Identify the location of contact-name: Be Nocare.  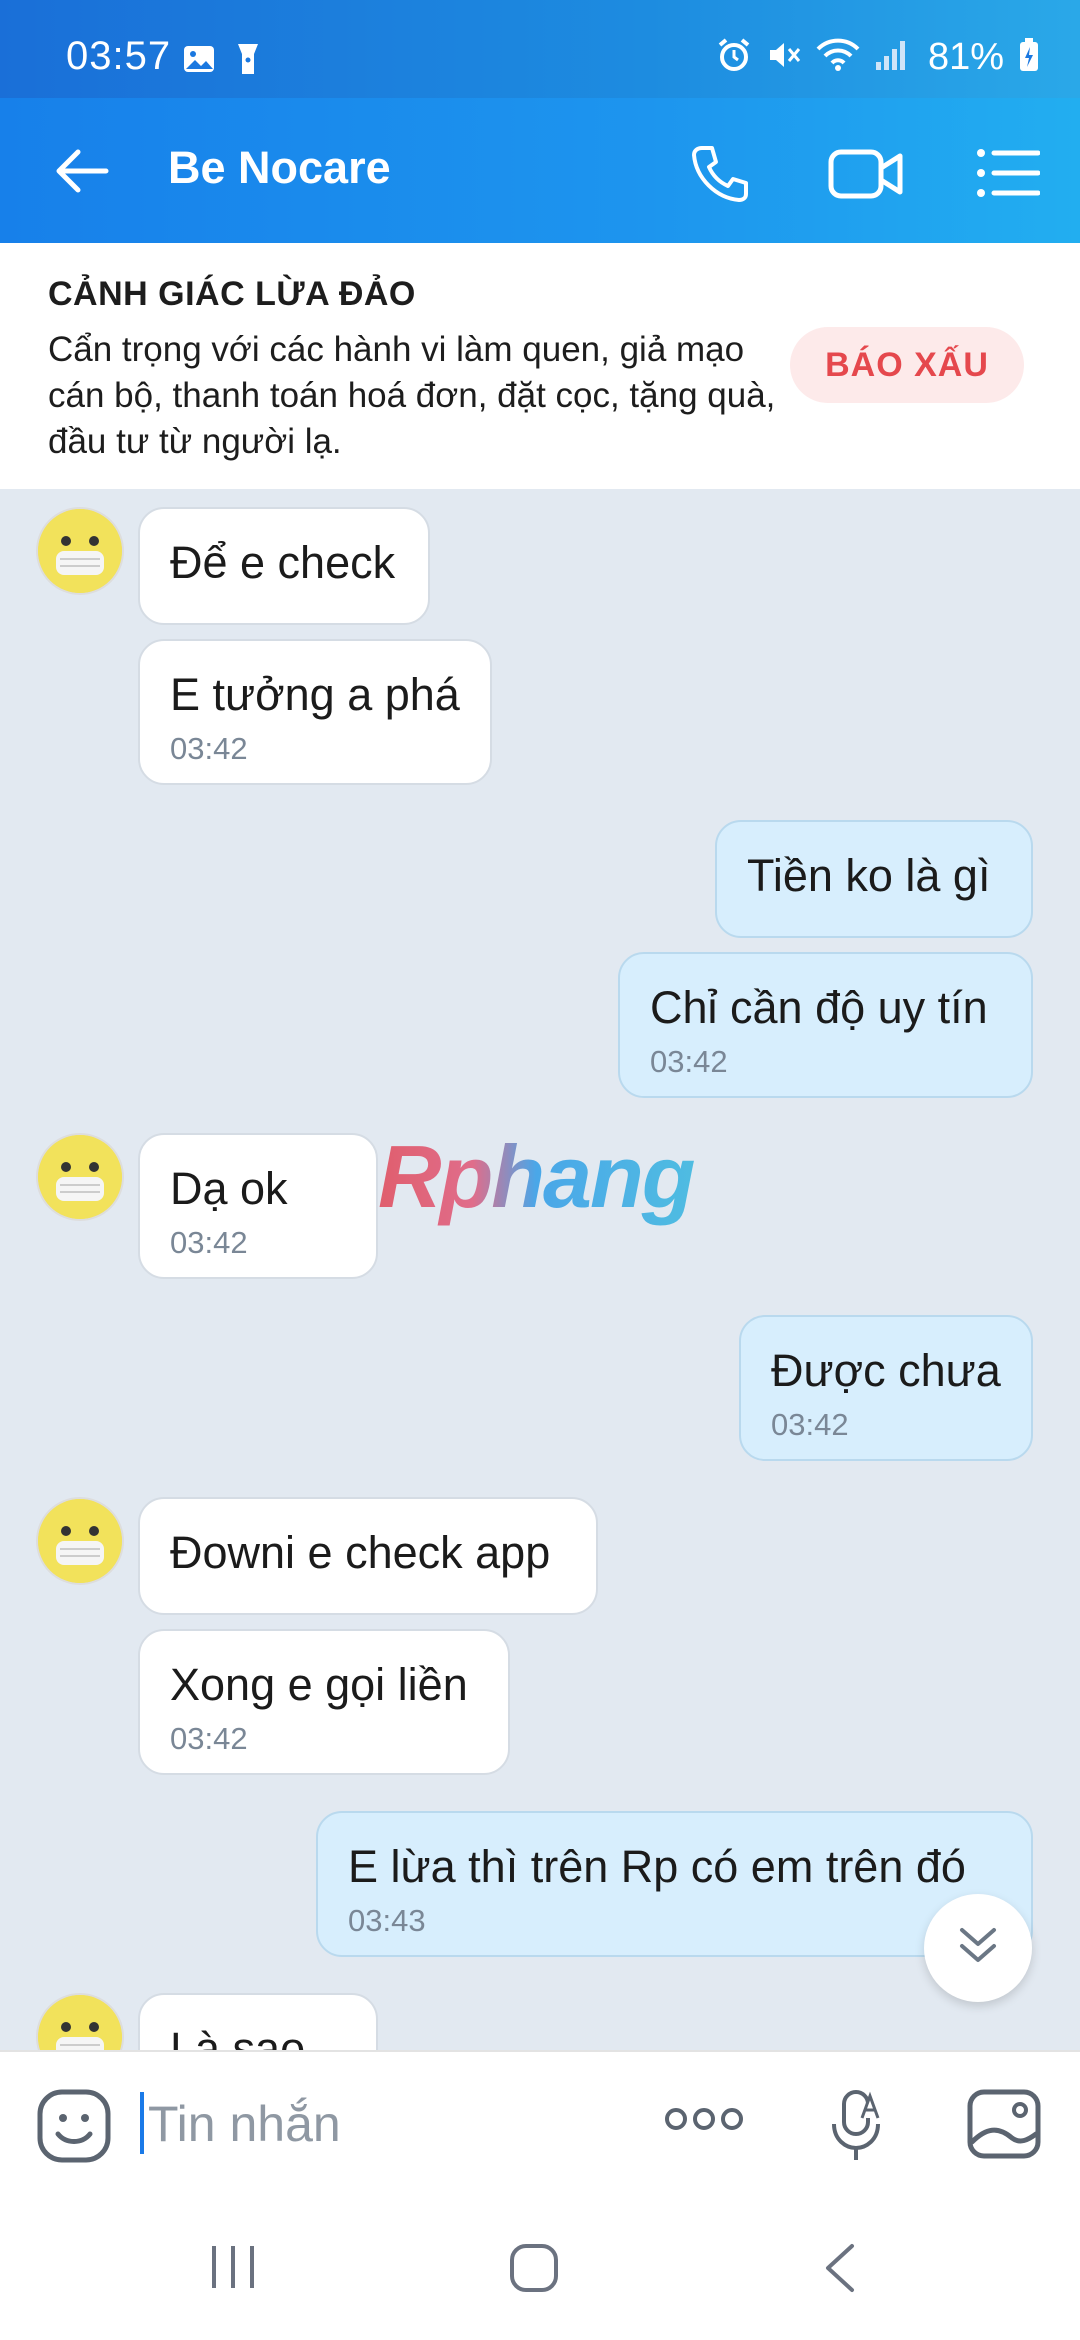
(279, 168).